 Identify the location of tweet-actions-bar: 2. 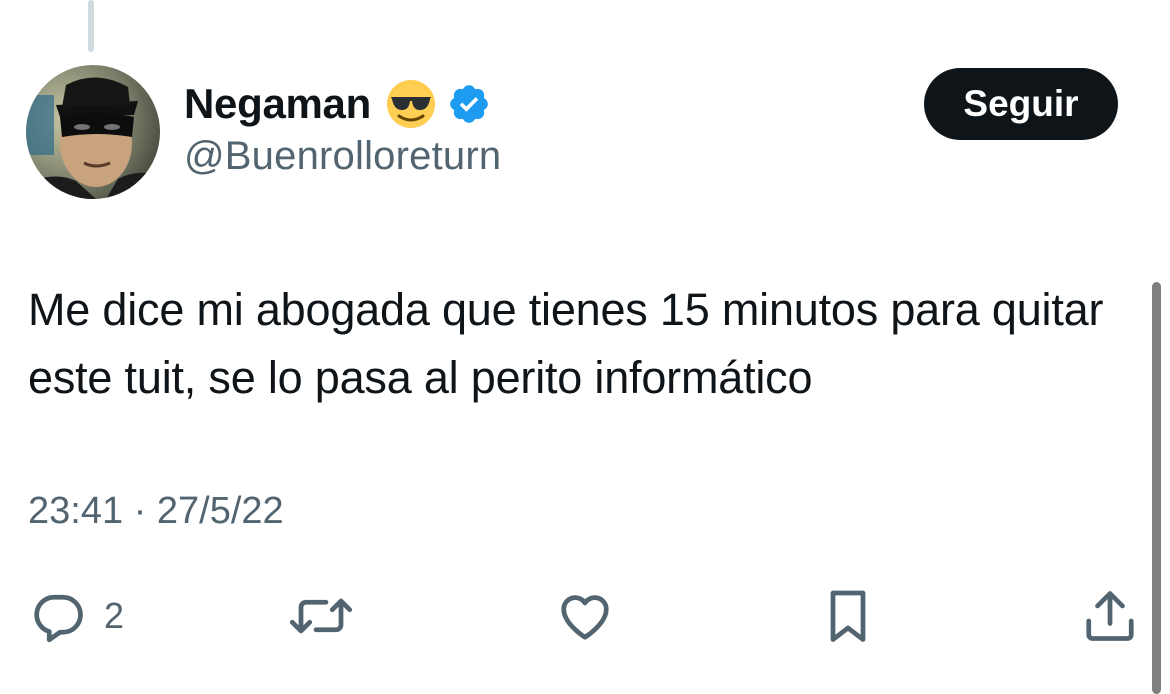
(585, 619).